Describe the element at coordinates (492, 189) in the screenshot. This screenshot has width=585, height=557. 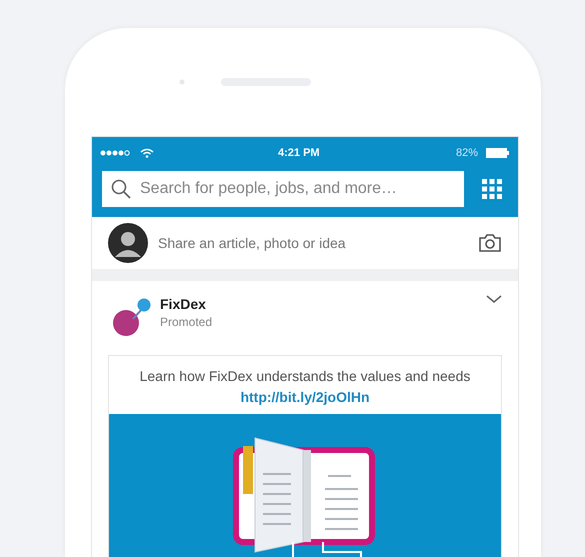
I see `apps-grid-icon` at that location.